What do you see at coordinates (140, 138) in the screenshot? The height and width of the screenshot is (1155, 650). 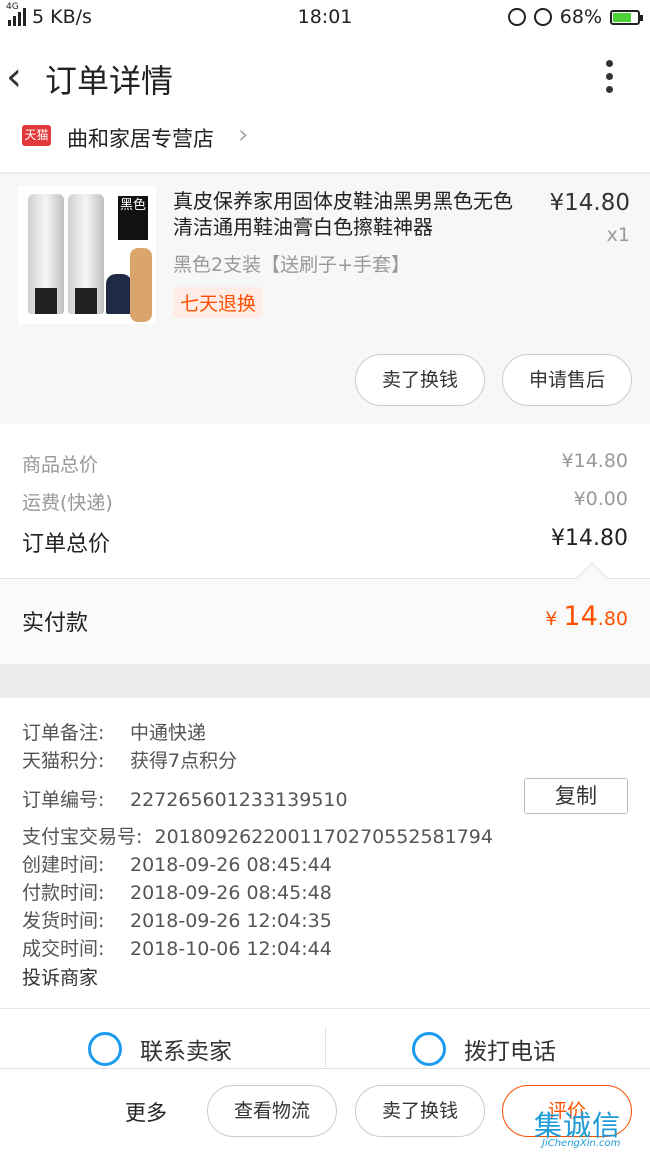 I see `shop-name: 曲和家居专营店` at bounding box center [140, 138].